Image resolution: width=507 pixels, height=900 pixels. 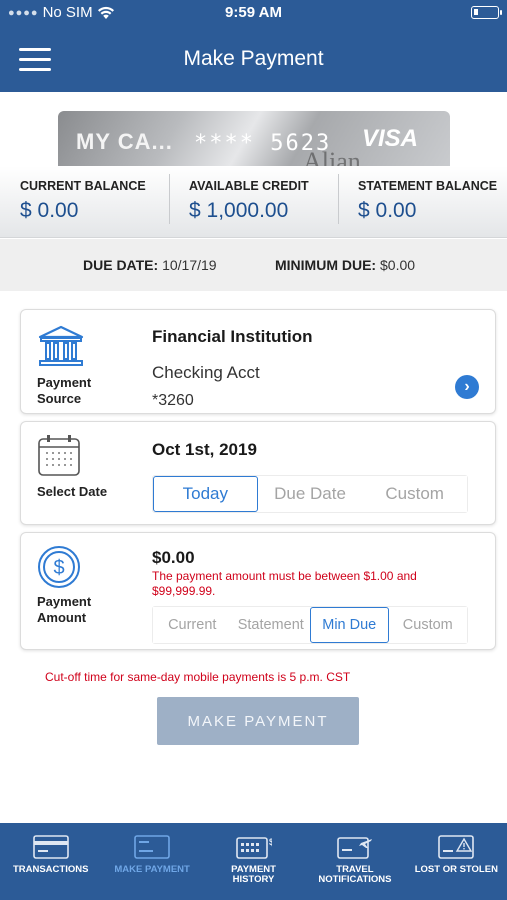 What do you see at coordinates (355, 879) in the screenshot?
I see `tab-label: NOTIFICATIONS` at bounding box center [355, 879].